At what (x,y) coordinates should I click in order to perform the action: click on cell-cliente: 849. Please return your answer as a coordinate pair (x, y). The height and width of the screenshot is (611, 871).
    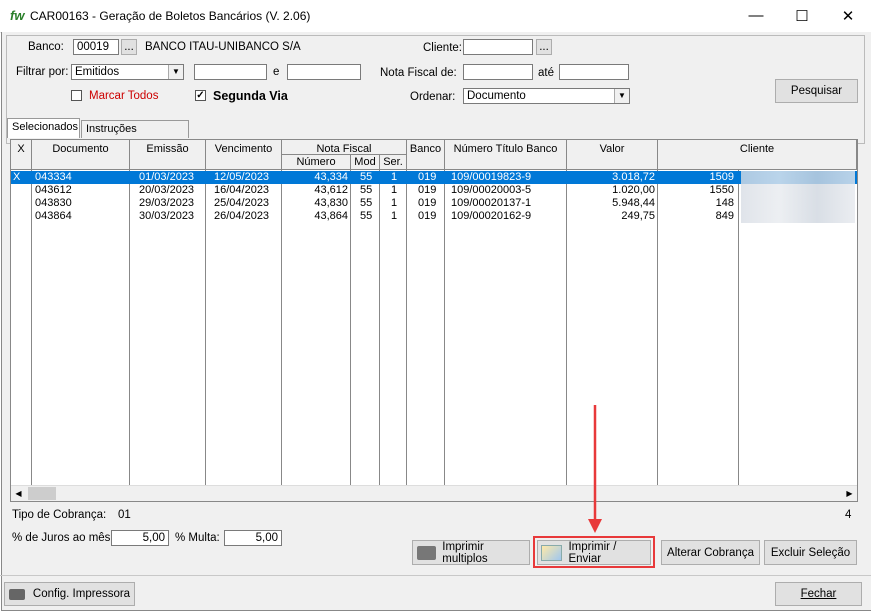
    Looking at the image, I should click on (724, 216).